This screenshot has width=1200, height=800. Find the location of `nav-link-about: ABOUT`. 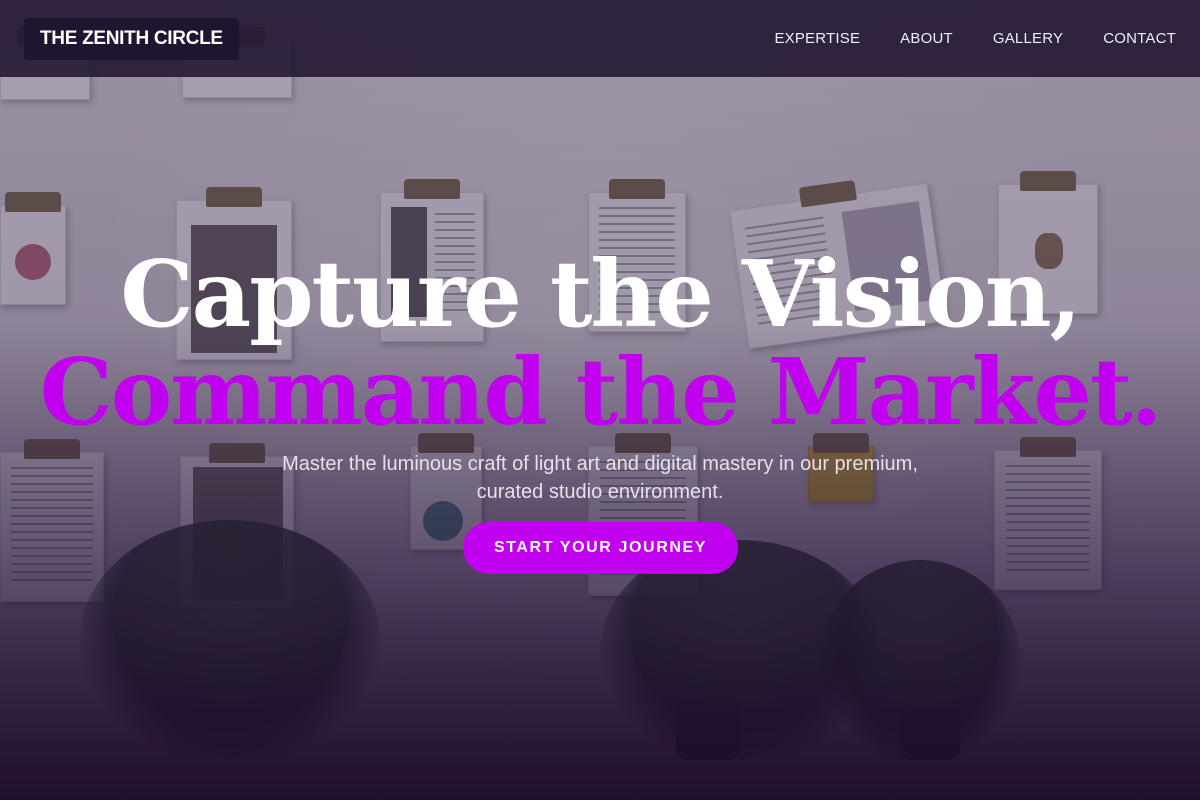

nav-link-about: ABOUT is located at coordinates (926, 38).